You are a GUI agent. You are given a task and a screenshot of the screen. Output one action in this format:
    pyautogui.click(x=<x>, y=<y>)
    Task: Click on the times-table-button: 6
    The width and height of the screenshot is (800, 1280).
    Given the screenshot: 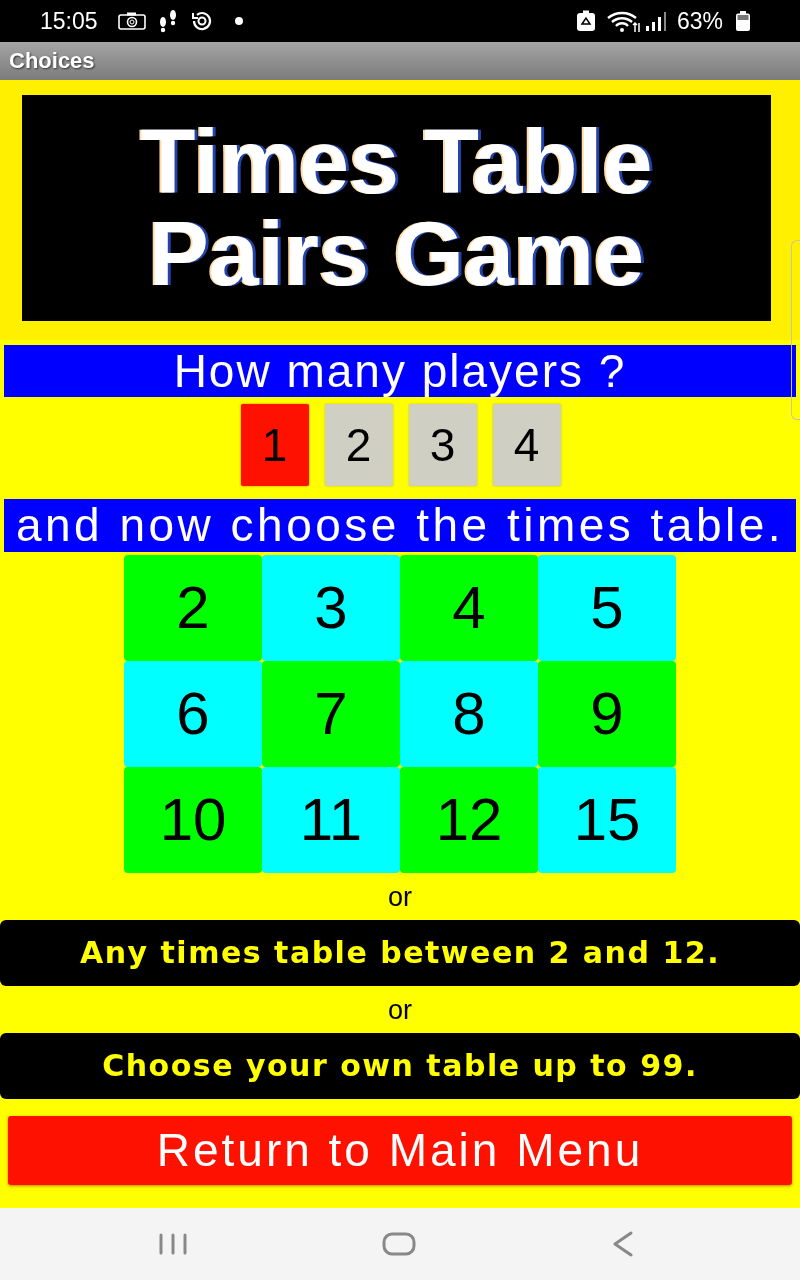 What is the action you would take?
    pyautogui.click(x=193, y=714)
    